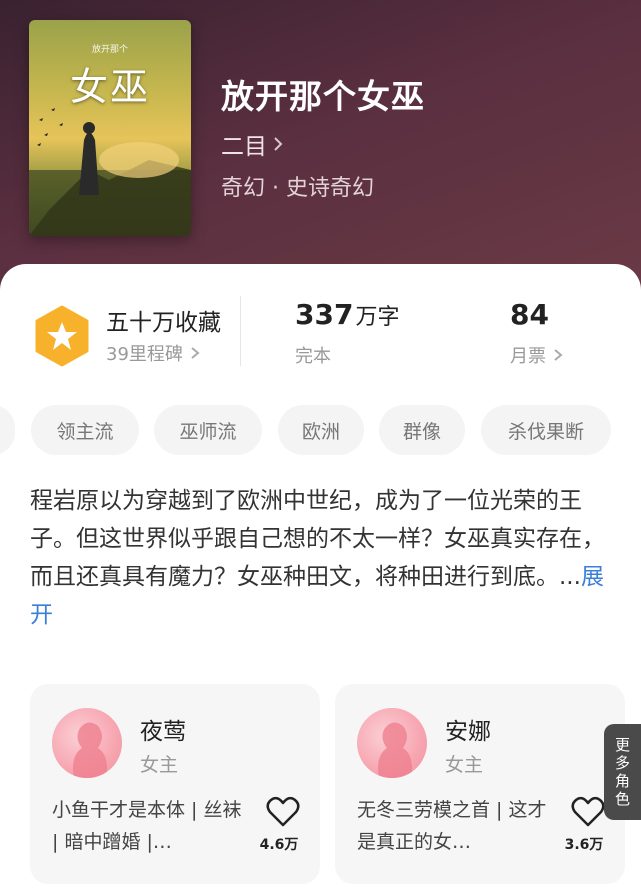 The image size is (641, 892). Describe the element at coordinates (163, 732) in the screenshot. I see `character-name: 夜莺` at that location.